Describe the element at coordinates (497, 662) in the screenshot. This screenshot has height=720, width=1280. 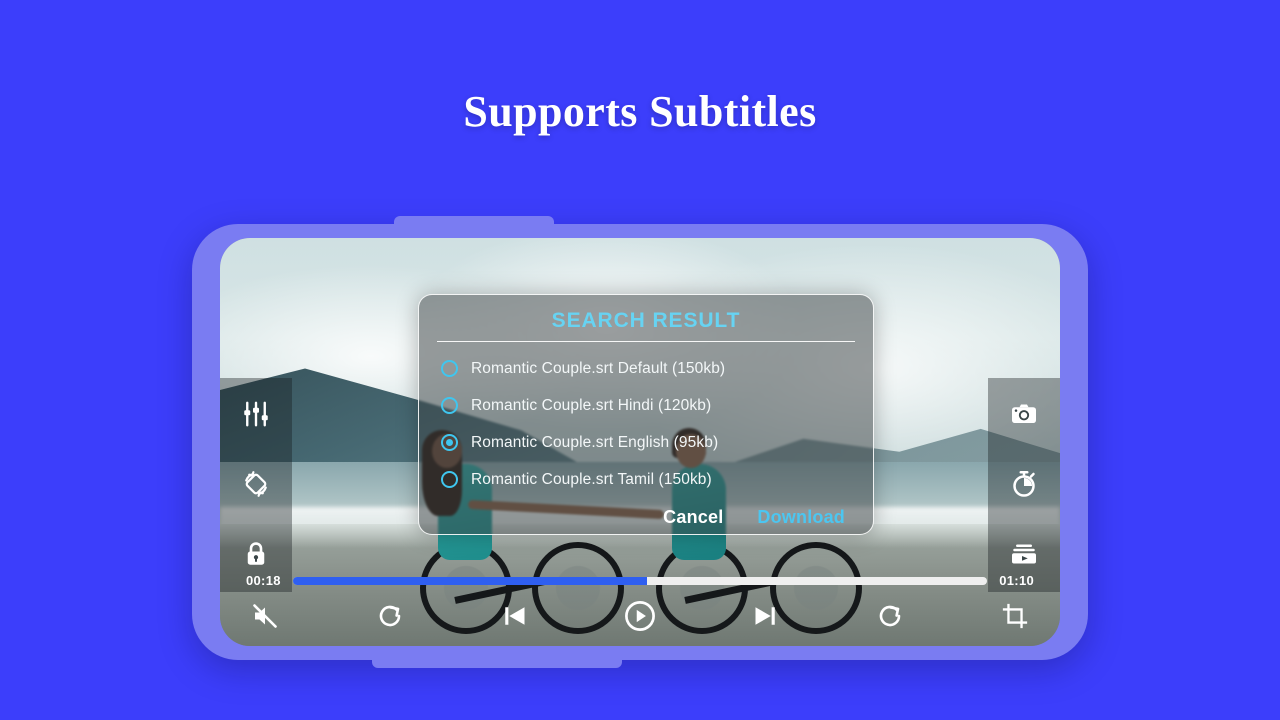
I see `phone-notch-bottom` at that location.